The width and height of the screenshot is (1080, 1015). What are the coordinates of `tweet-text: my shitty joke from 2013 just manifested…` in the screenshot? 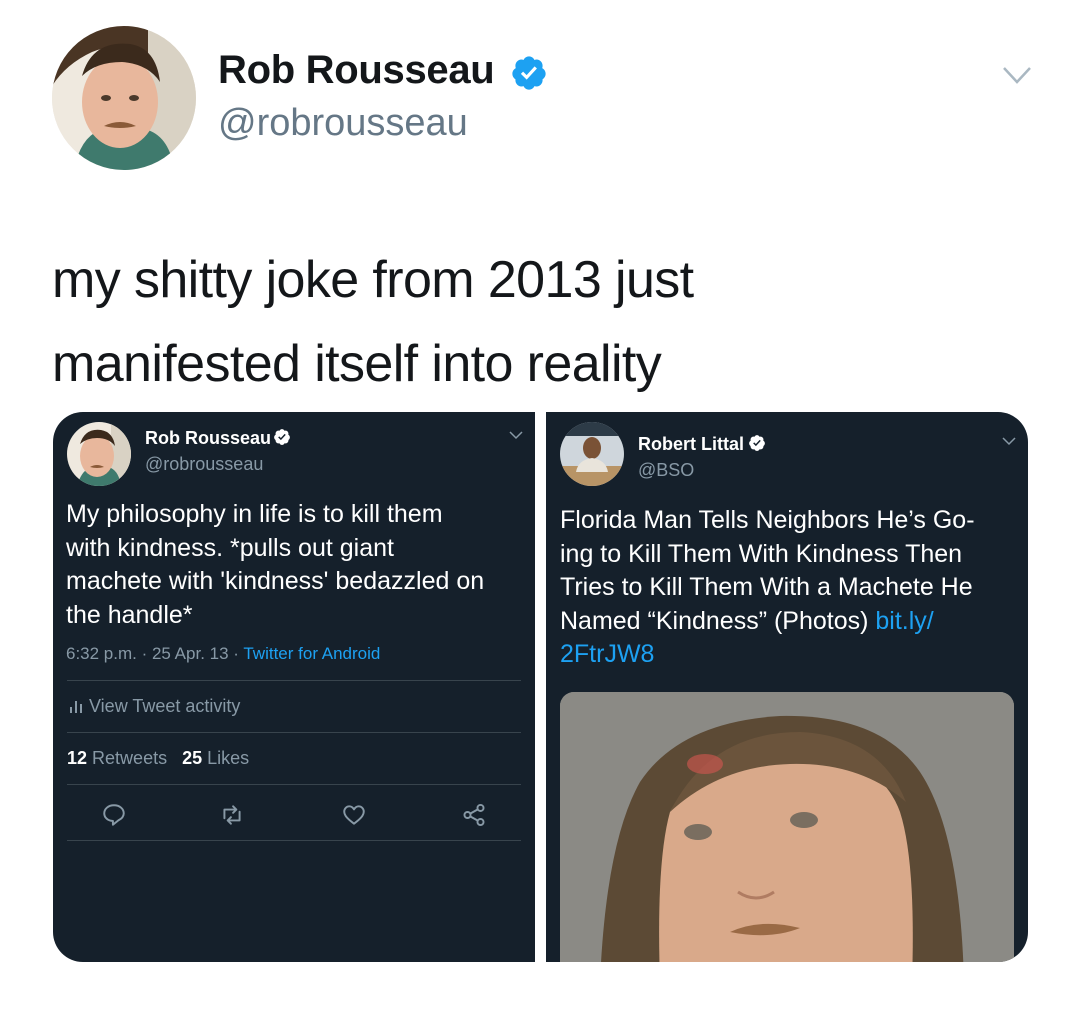 It's located at (532, 322).